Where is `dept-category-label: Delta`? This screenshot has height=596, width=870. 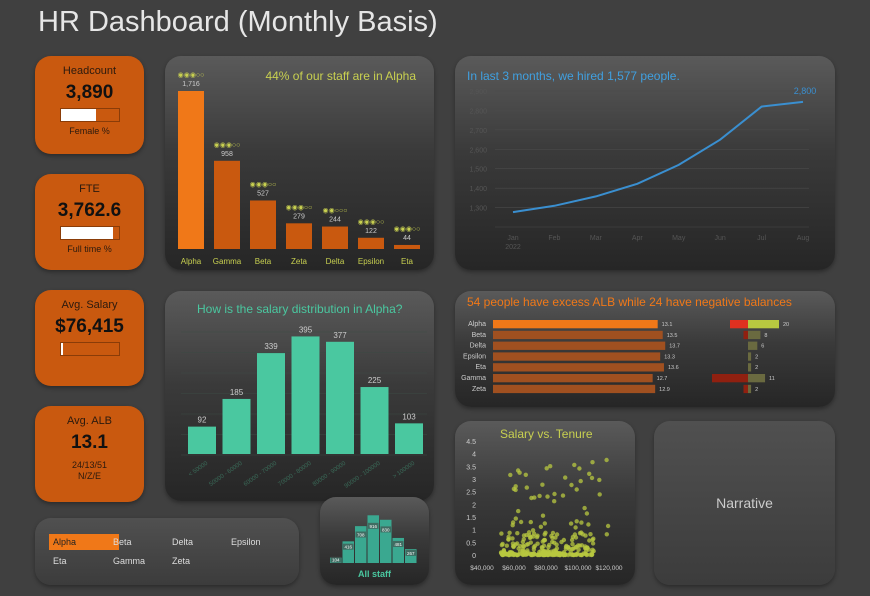 dept-category-label: Delta is located at coordinates (335, 261).